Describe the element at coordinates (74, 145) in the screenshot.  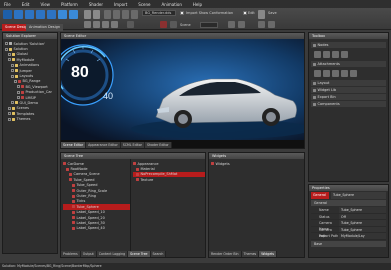
I see `tab-scene-editor: Scene Editor` at that location.